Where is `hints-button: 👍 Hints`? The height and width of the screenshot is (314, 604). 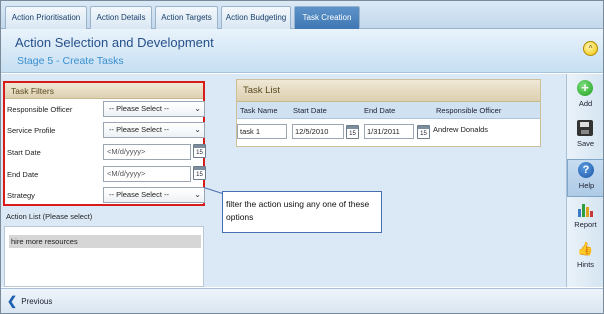 hints-button: 👍 Hints is located at coordinates (585, 258).